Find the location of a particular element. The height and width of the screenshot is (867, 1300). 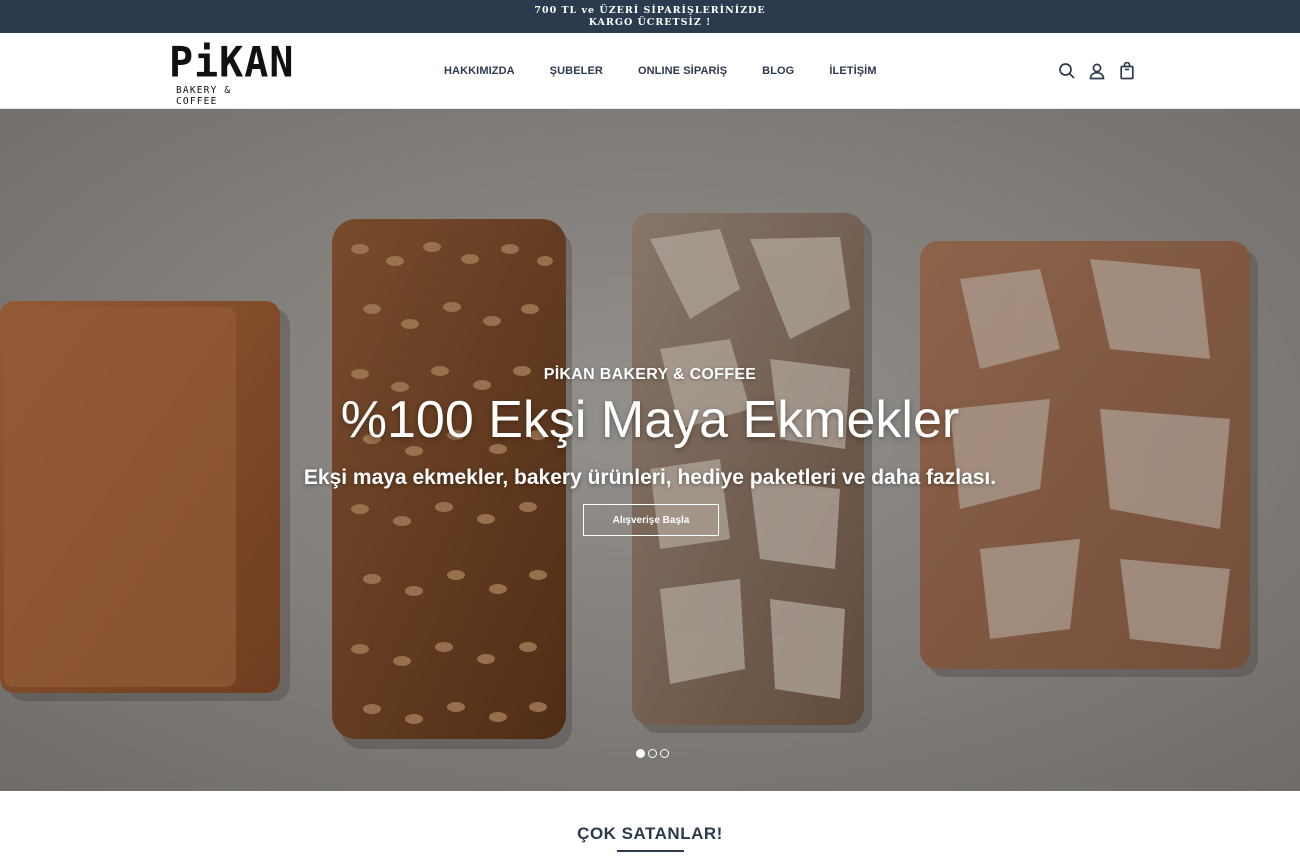

brand-name: PiKAN is located at coordinates (232, 63).